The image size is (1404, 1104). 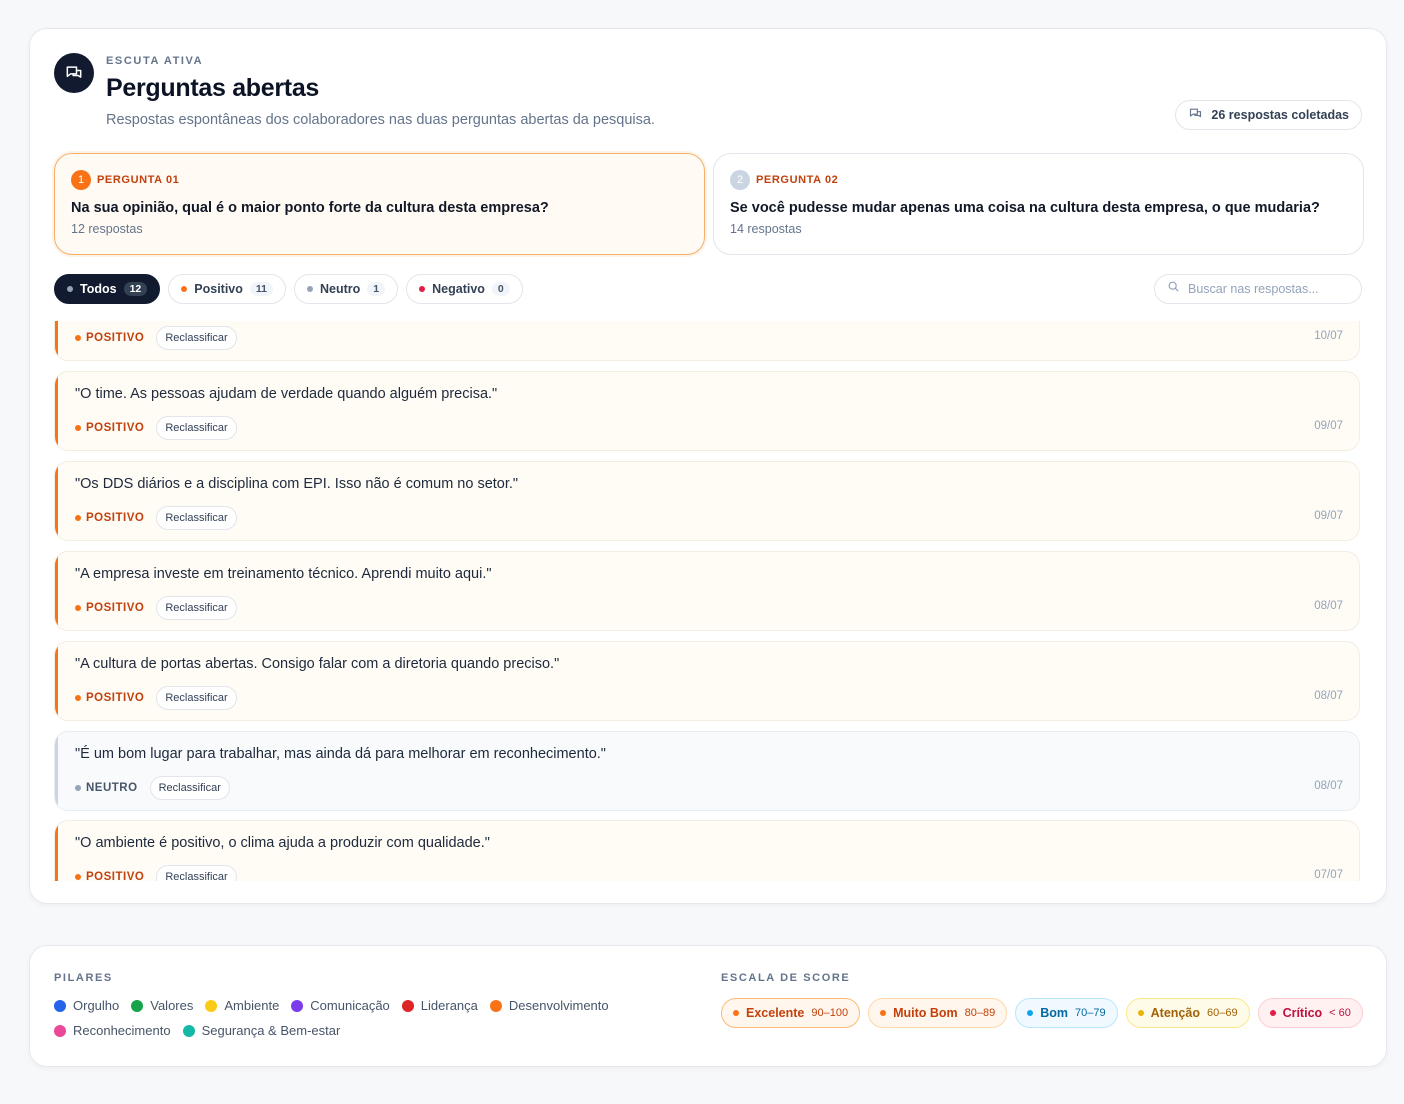 I want to click on sentiment-filters: Todos 12 Positivo 11 Neutro 1 Negativo 0, so click(x=288, y=289).